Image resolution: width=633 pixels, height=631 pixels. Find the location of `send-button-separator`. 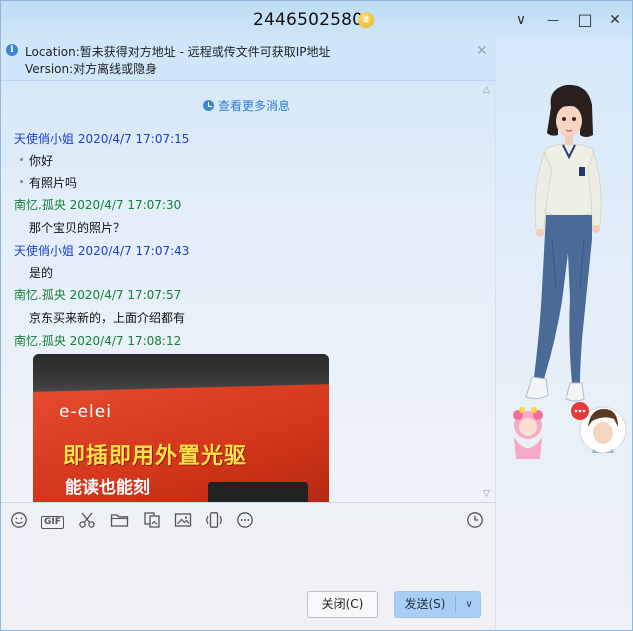

send-button-separator is located at coordinates (455, 604).